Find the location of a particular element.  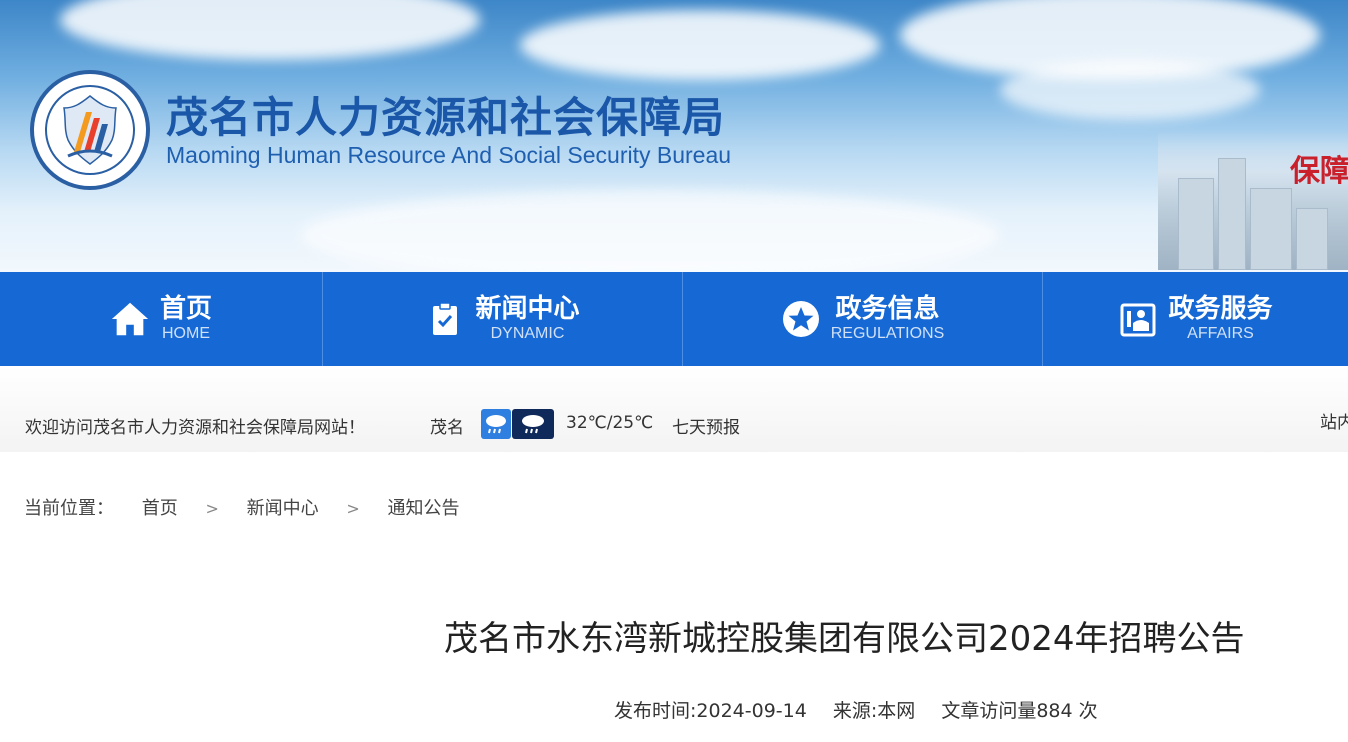

home-icon is located at coordinates (130, 319).